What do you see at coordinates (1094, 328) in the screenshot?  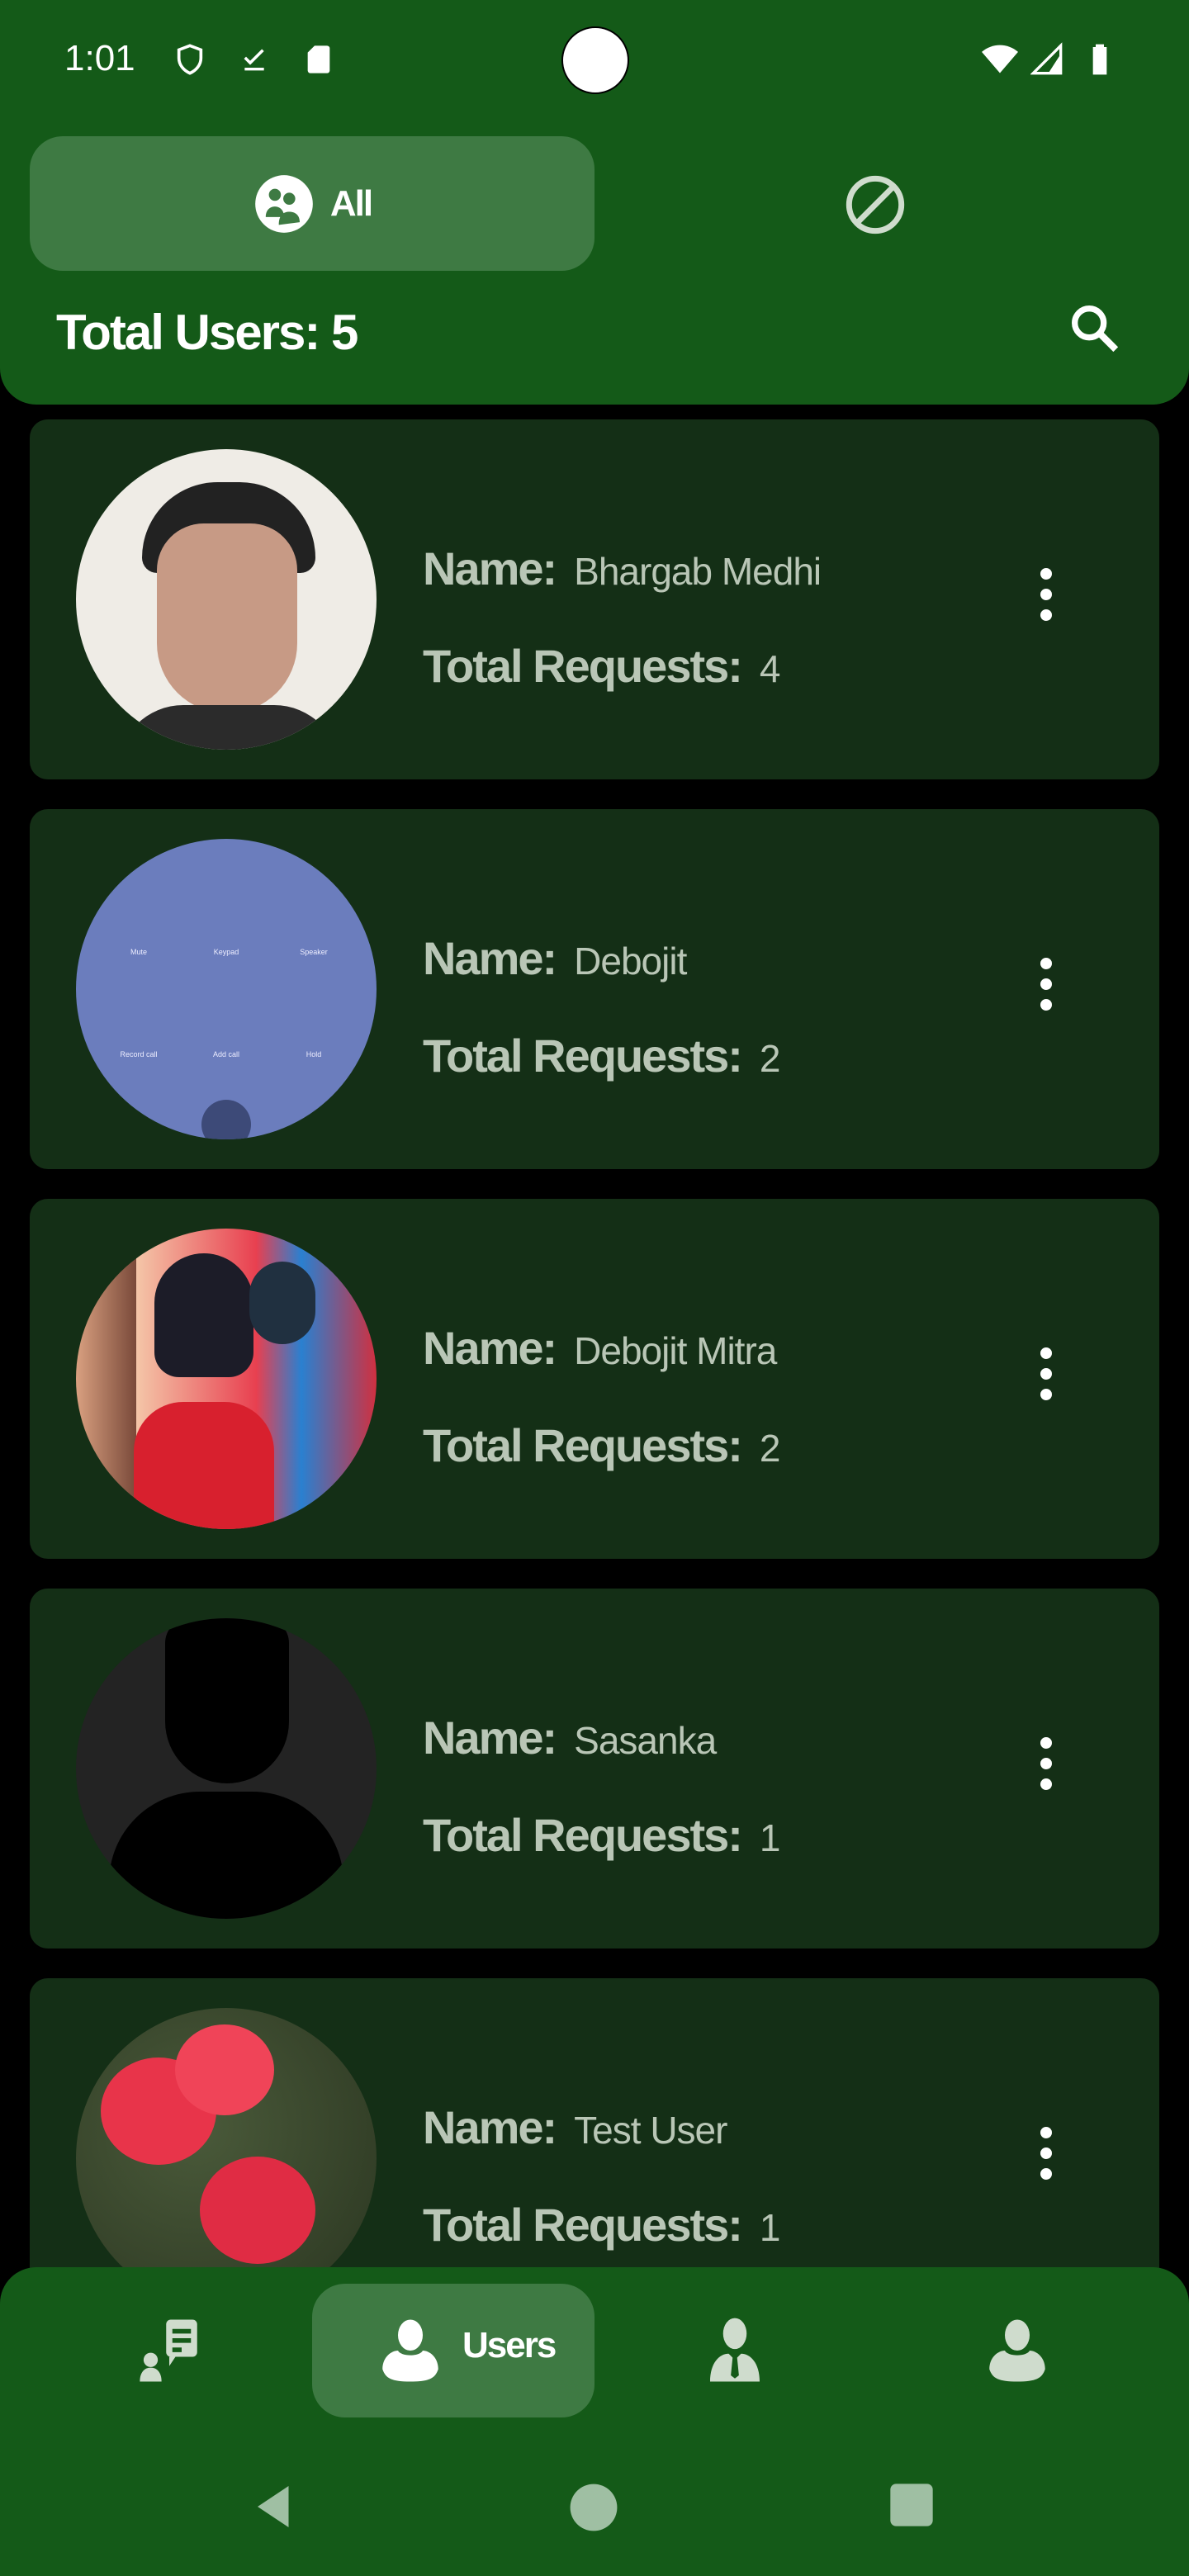 I see `search-icon` at bounding box center [1094, 328].